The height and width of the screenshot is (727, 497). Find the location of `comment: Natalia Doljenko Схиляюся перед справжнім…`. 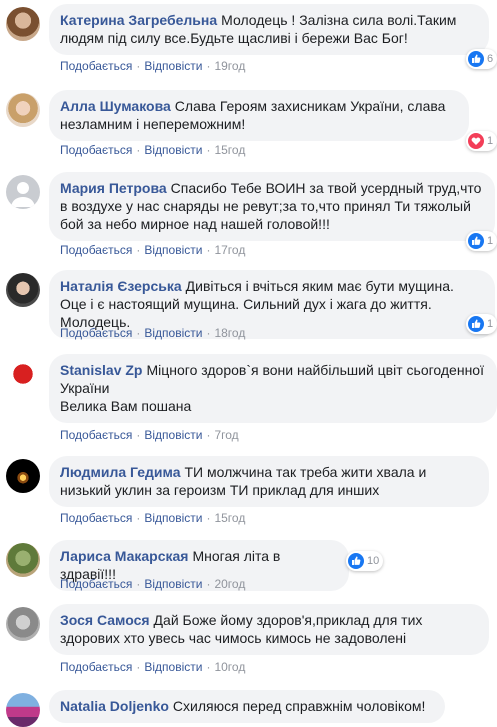

comment: Natalia Doljenko Схиляюся перед справжнім… is located at coordinates (248, 708).